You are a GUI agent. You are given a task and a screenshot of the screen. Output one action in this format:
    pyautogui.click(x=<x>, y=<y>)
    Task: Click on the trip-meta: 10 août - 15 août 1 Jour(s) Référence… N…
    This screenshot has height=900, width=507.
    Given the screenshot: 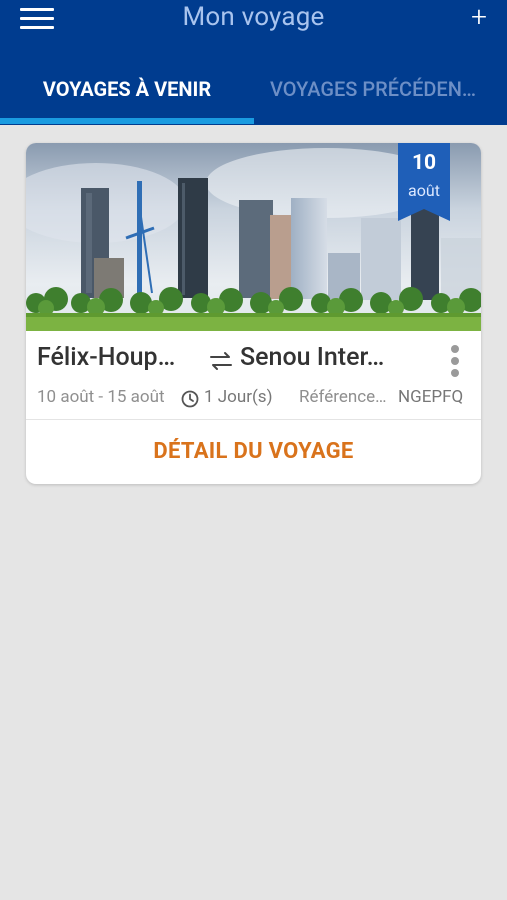 What is the action you would take?
    pyautogui.click(x=253, y=399)
    